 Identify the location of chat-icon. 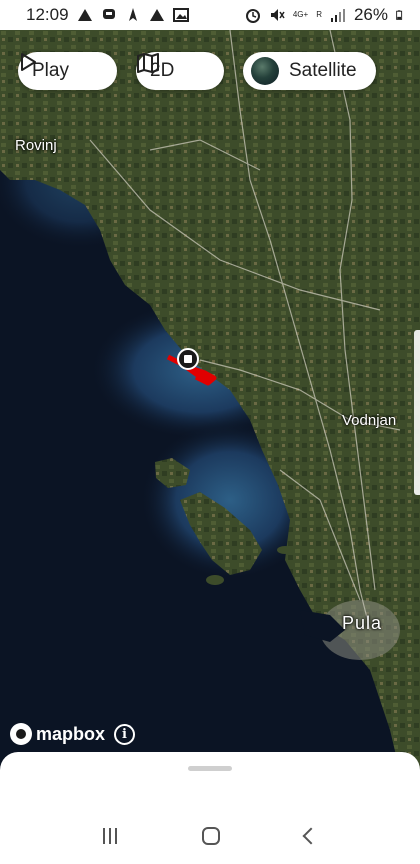
(108, 14).